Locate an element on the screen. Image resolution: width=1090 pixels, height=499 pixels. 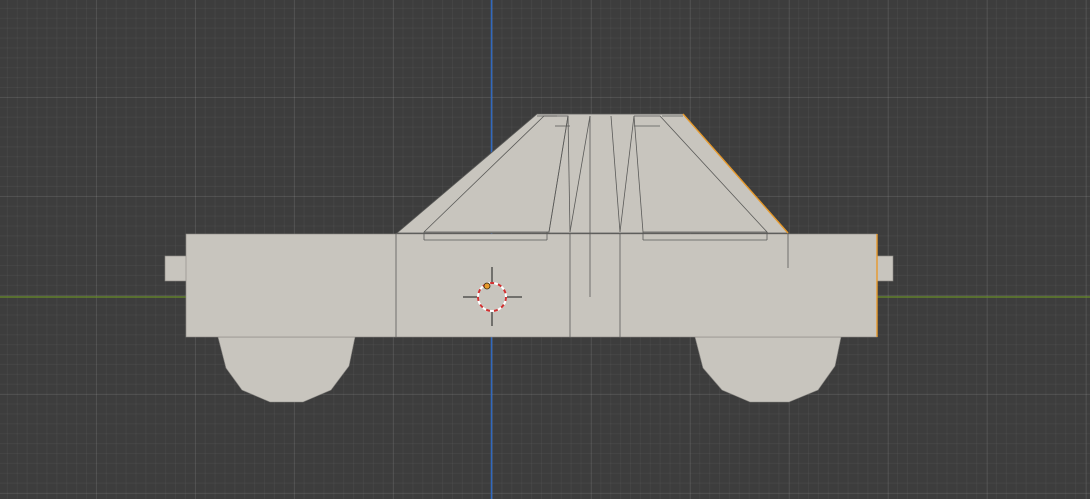
rear-wheel is located at coordinates (286, 369).